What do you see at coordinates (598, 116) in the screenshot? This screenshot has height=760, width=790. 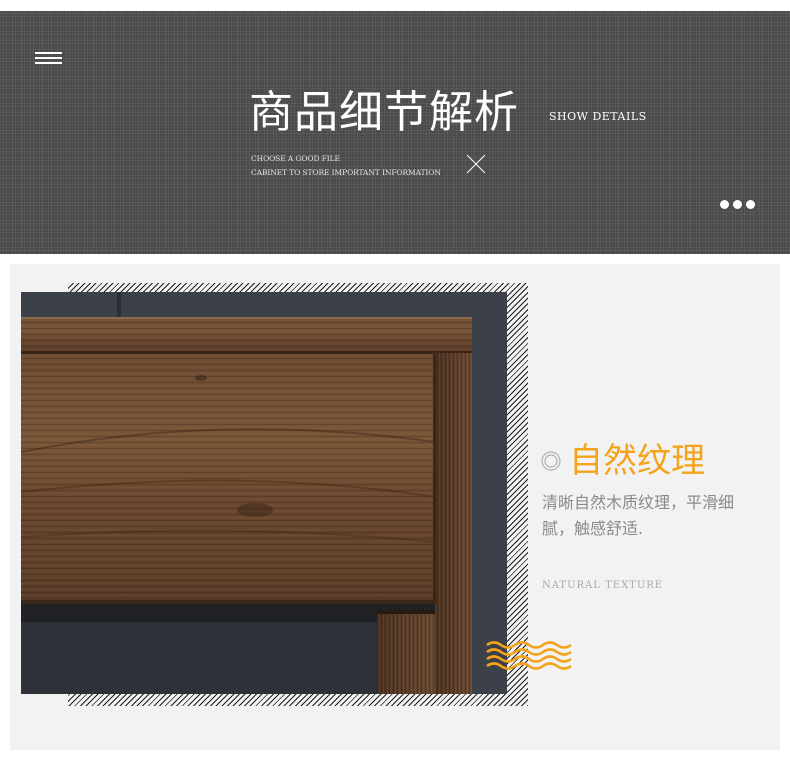 I see `page-subtitle: SHOW DETAILS` at bounding box center [598, 116].